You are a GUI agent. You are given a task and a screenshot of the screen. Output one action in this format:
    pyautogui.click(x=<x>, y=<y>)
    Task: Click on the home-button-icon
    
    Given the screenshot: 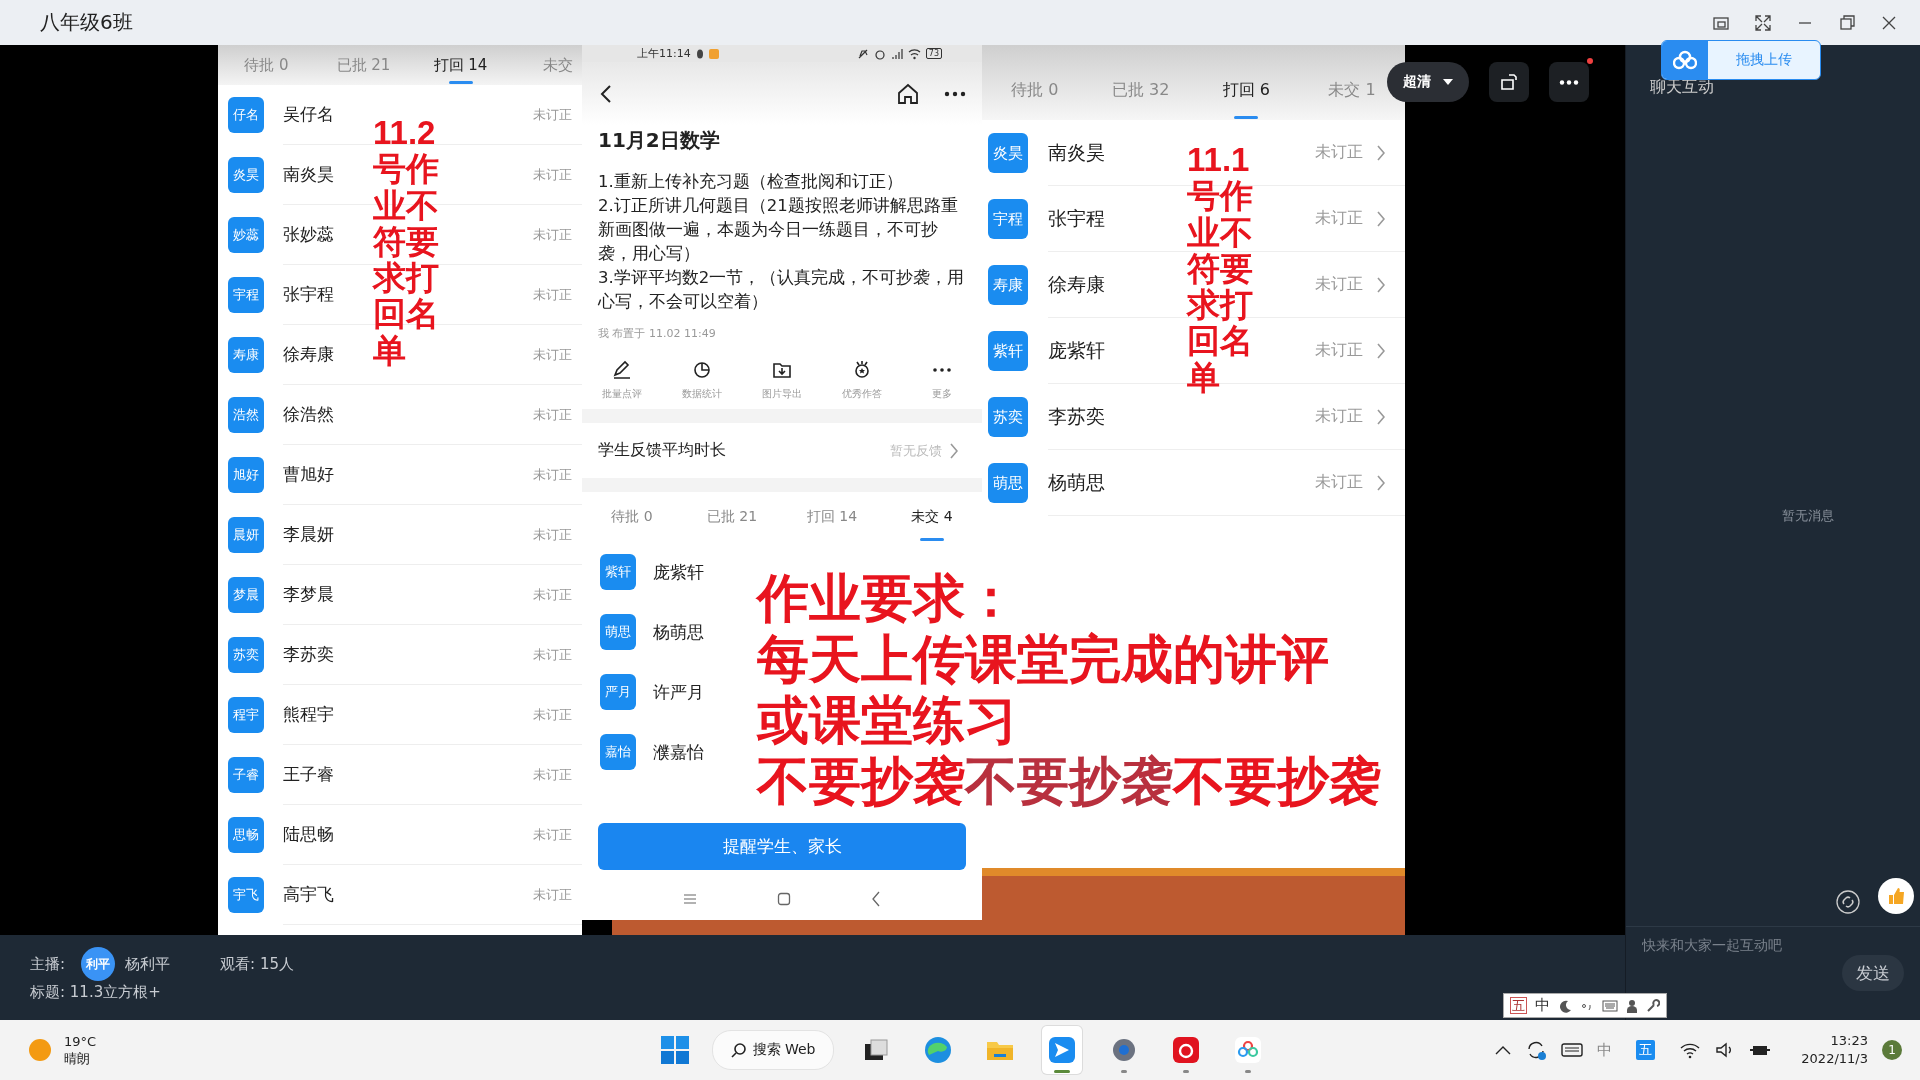 What is the action you would take?
    pyautogui.click(x=784, y=899)
    